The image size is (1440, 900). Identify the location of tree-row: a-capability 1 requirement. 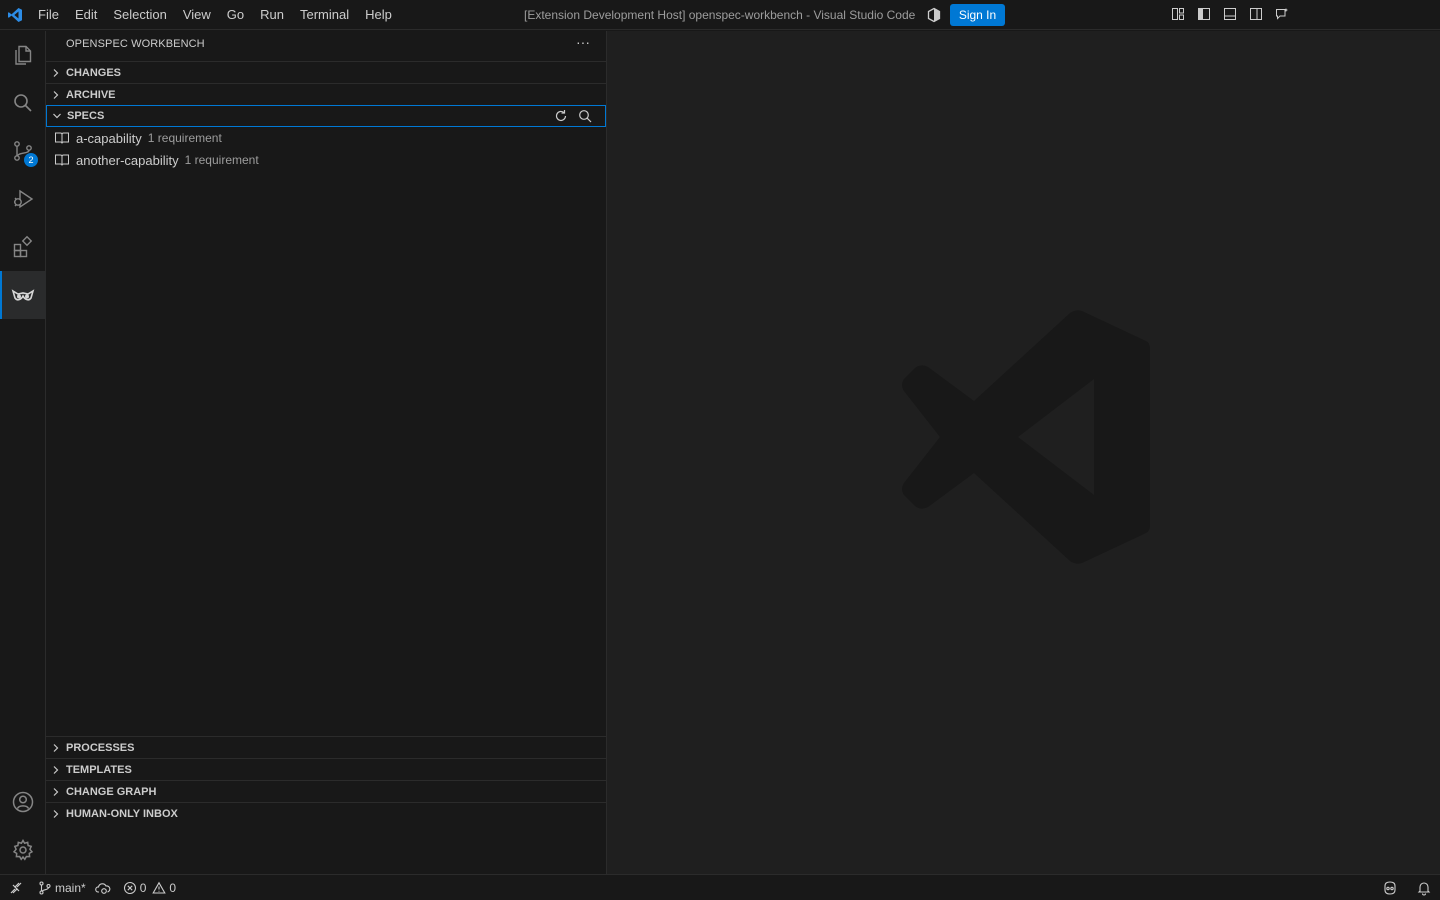
(326, 138).